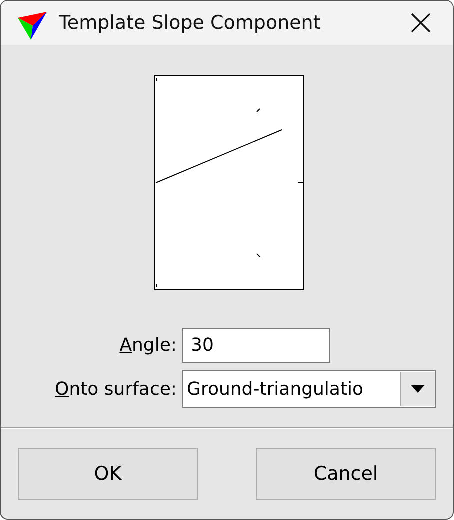  What do you see at coordinates (190, 23) in the screenshot?
I see `window-title: Template Slope Component` at bounding box center [190, 23].